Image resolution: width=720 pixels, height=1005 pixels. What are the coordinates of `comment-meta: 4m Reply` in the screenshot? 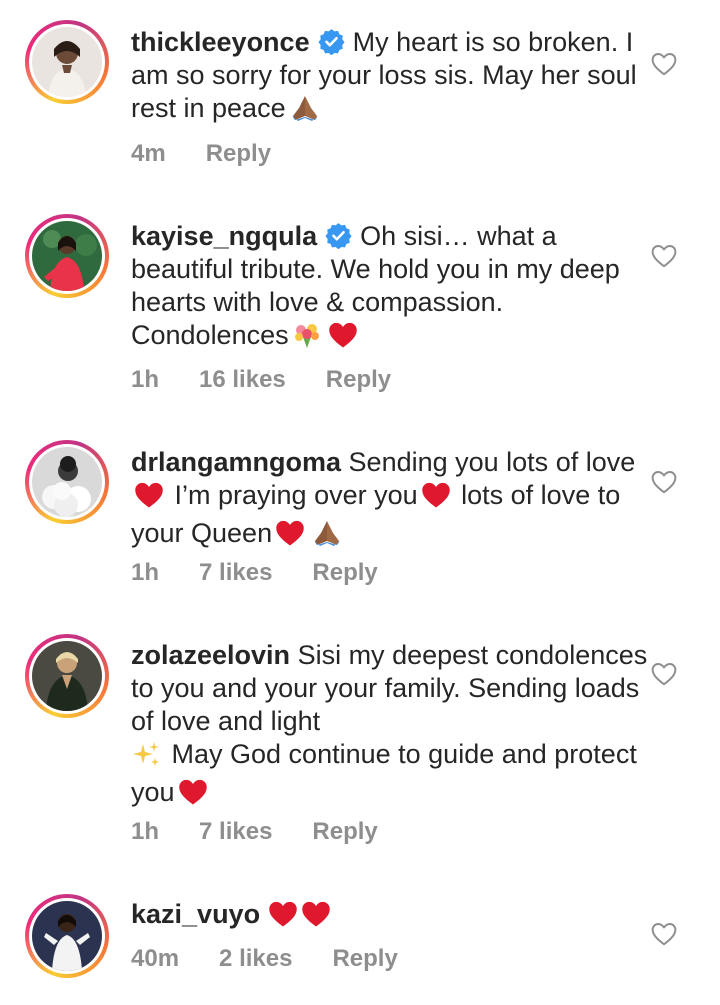 It's located at (221, 154).